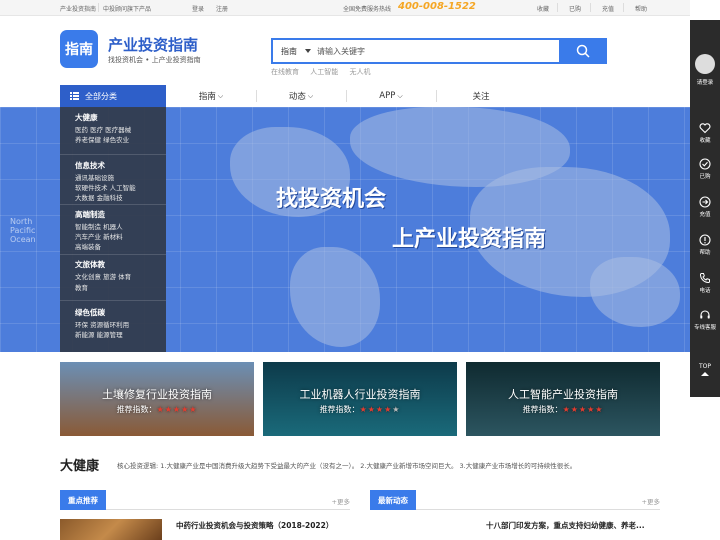  What do you see at coordinates (90, 214) in the screenshot?
I see `category-title: 高端制造` at bounding box center [90, 214].